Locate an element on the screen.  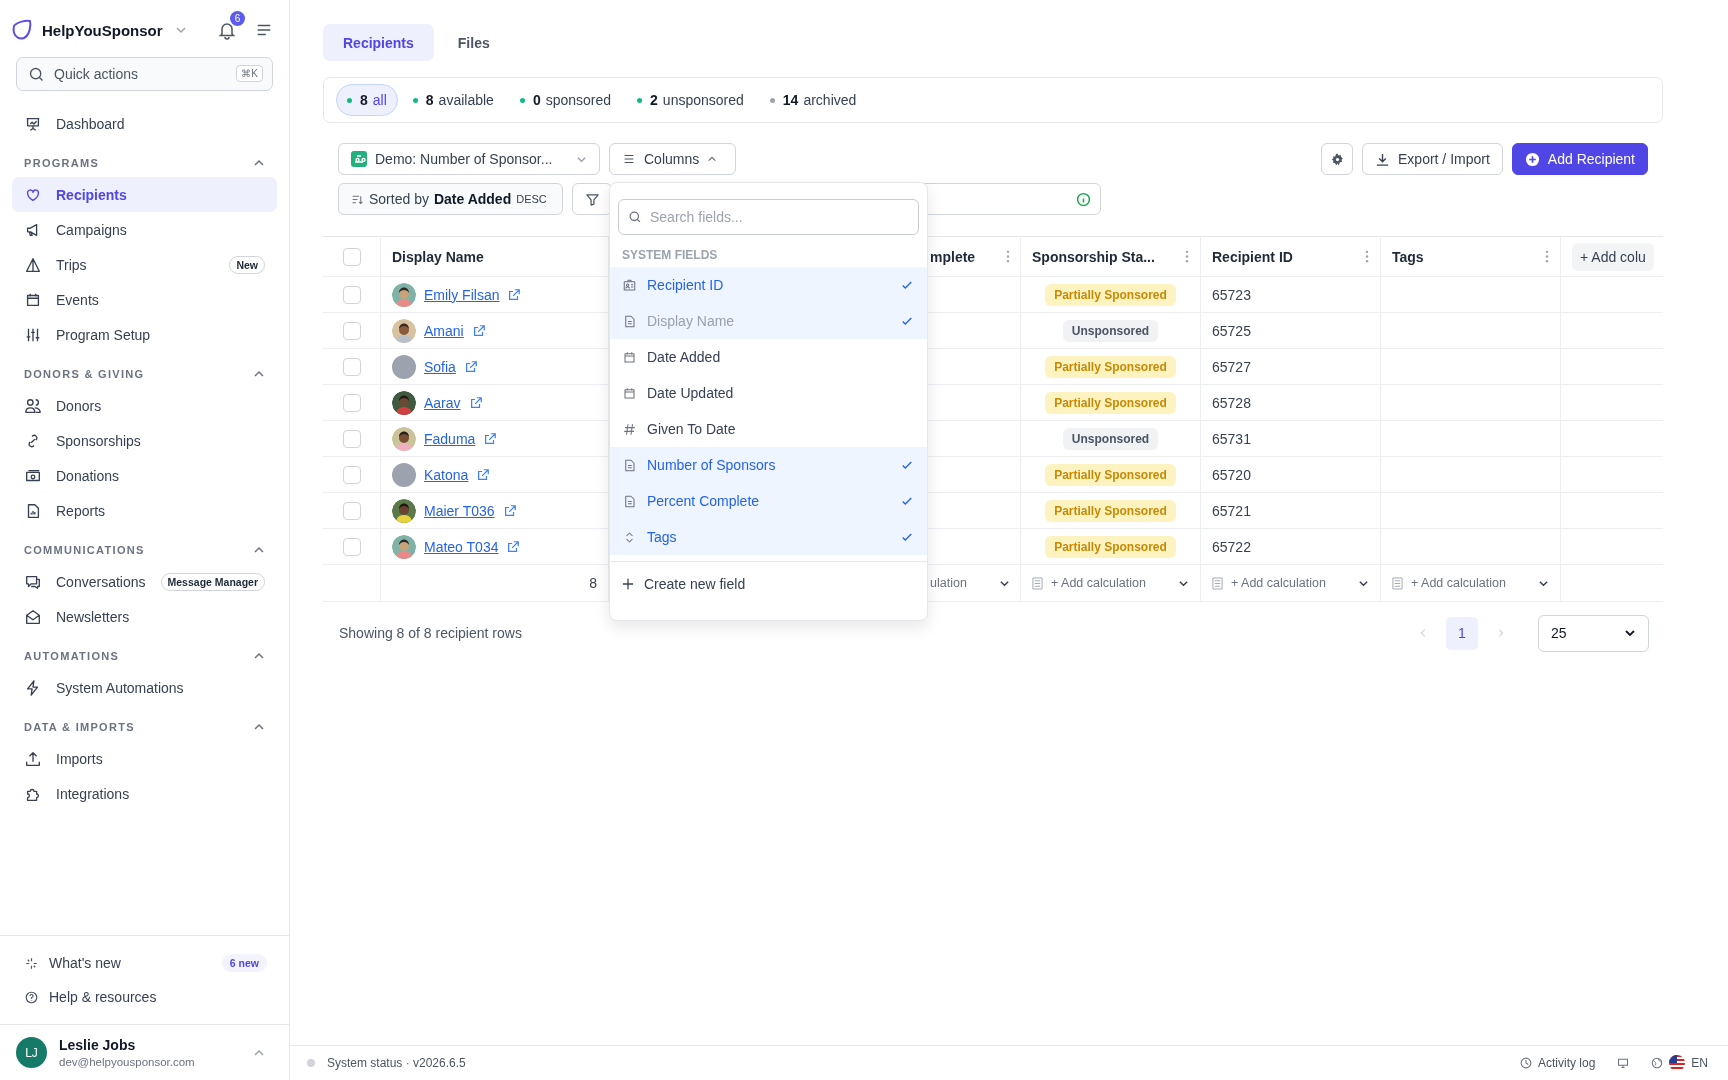
plus-icon is located at coordinates (628, 584).